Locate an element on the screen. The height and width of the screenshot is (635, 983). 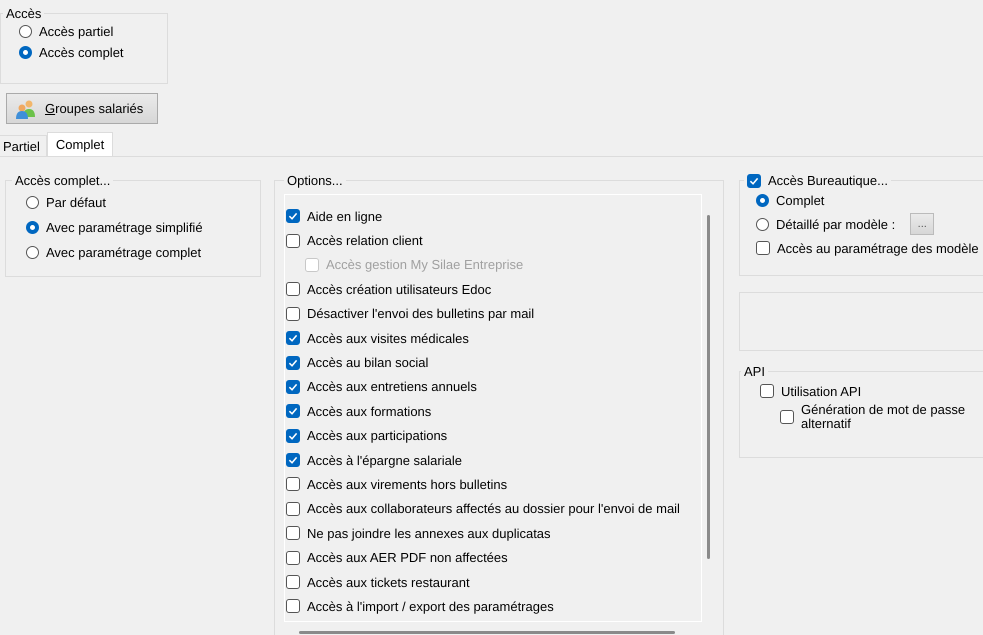
checkbox-label: Accès aux visites médicales is located at coordinates (388, 338).